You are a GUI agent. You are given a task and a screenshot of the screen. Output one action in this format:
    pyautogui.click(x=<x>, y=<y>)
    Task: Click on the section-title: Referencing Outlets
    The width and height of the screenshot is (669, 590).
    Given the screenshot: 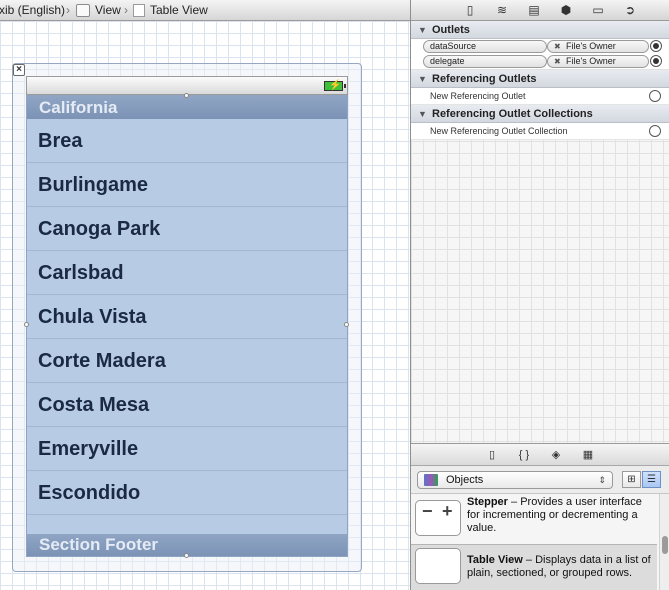 What is the action you would take?
    pyautogui.click(x=484, y=79)
    